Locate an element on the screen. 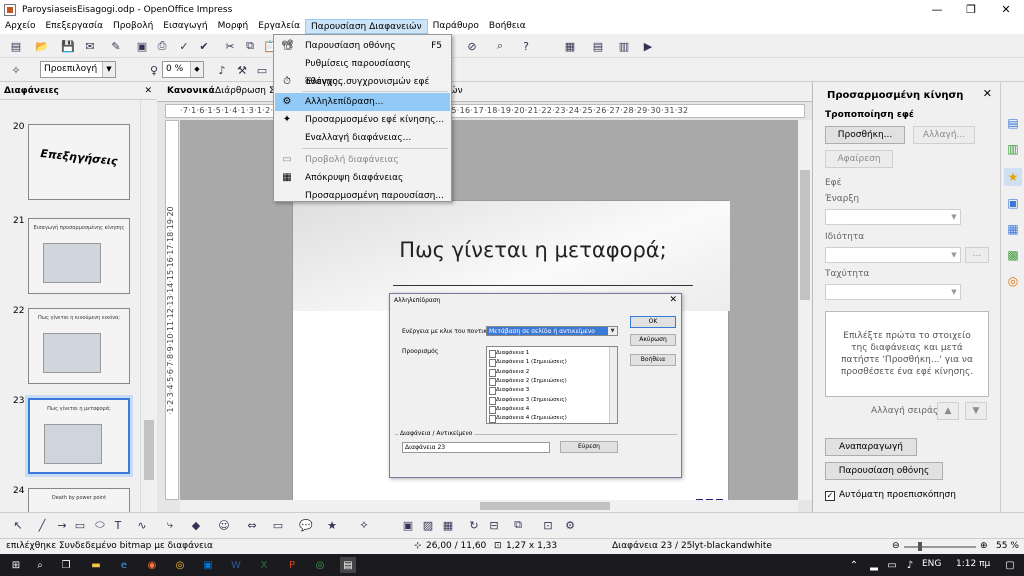 Image resolution: width=1024 pixels, height=576 pixels. crop-icon: ♪ is located at coordinates (222, 70).